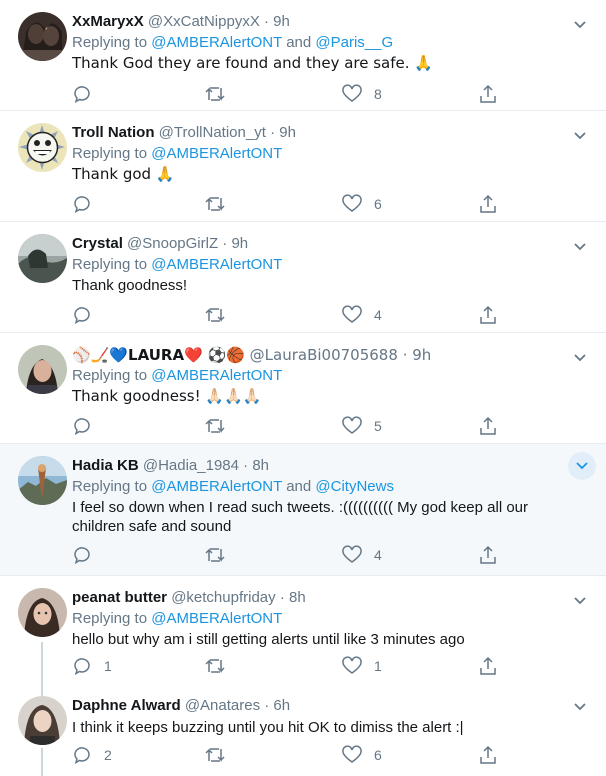 The height and width of the screenshot is (776, 606). I want to click on display-name: XxMaryxX, so click(108, 21).